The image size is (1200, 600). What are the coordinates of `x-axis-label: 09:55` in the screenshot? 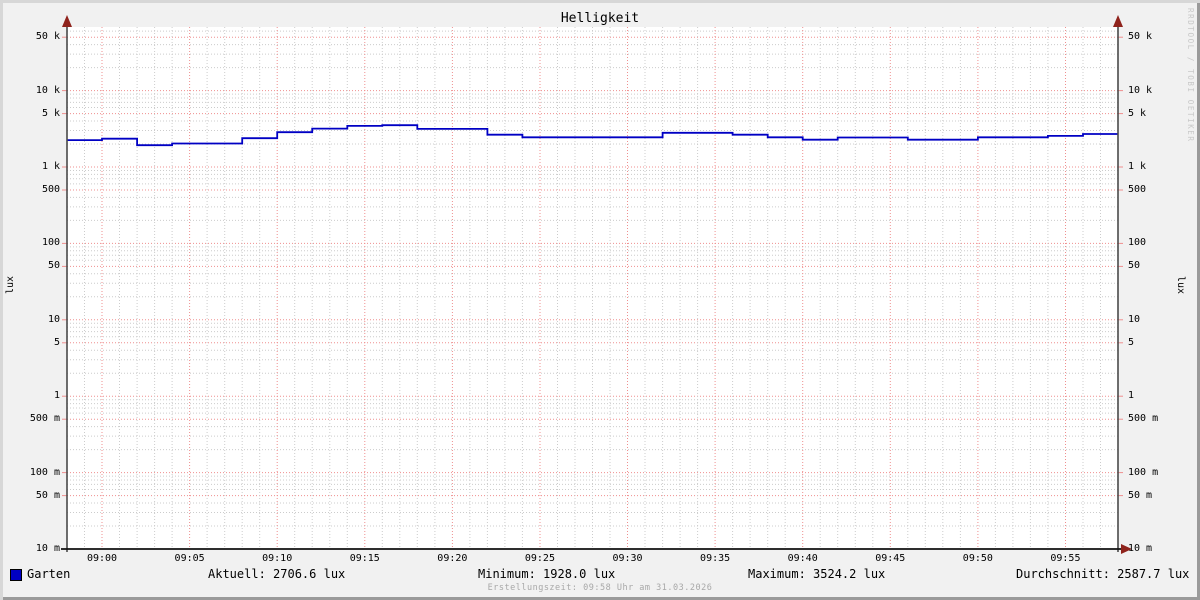 It's located at (1065, 558).